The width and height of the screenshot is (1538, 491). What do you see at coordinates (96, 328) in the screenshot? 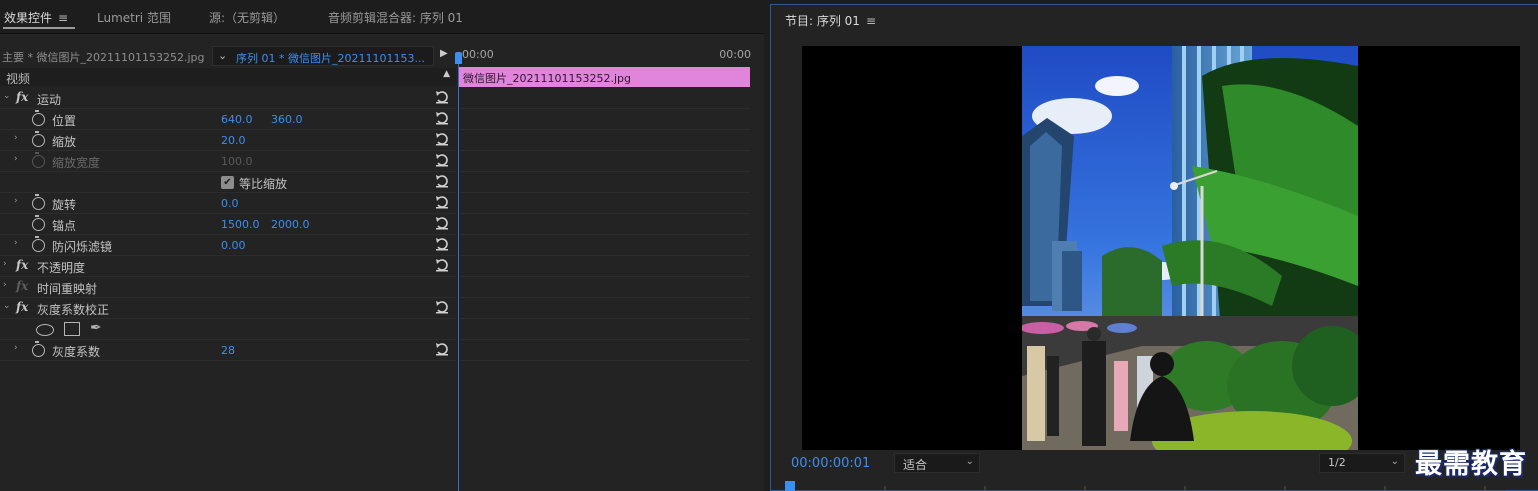
I see `pen-mask-icon: ✒` at bounding box center [96, 328].